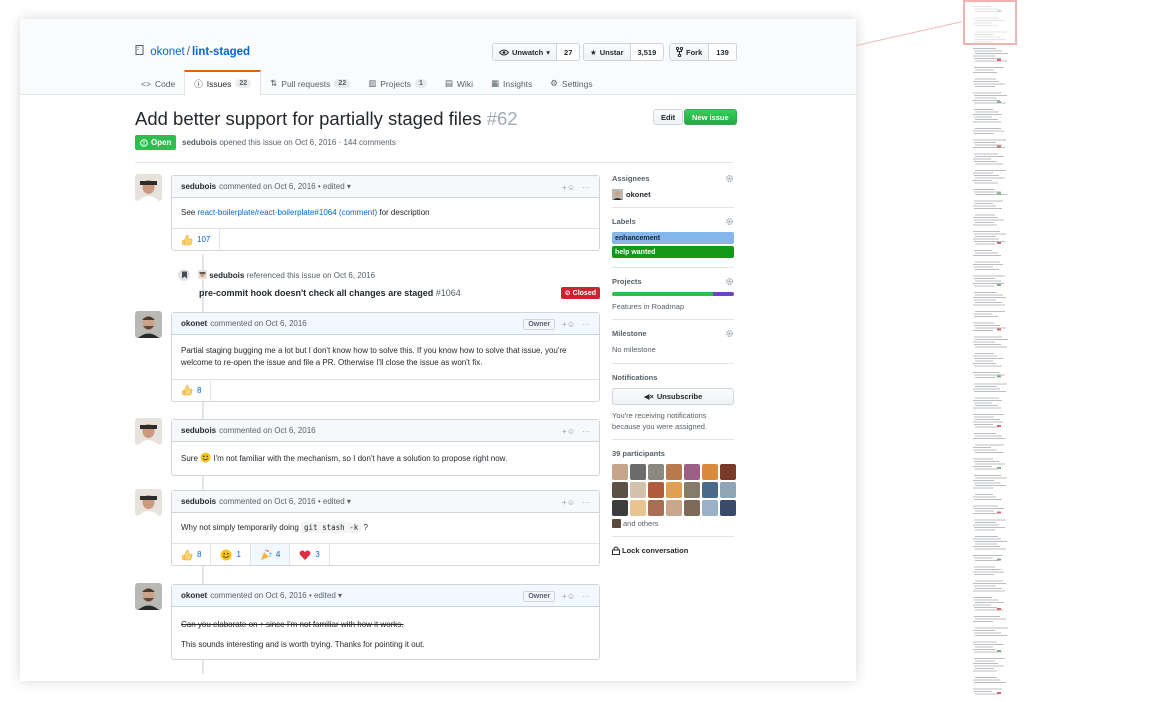  Describe the element at coordinates (226, 275) in the screenshot. I see `reference-author-link: sedubois` at that location.